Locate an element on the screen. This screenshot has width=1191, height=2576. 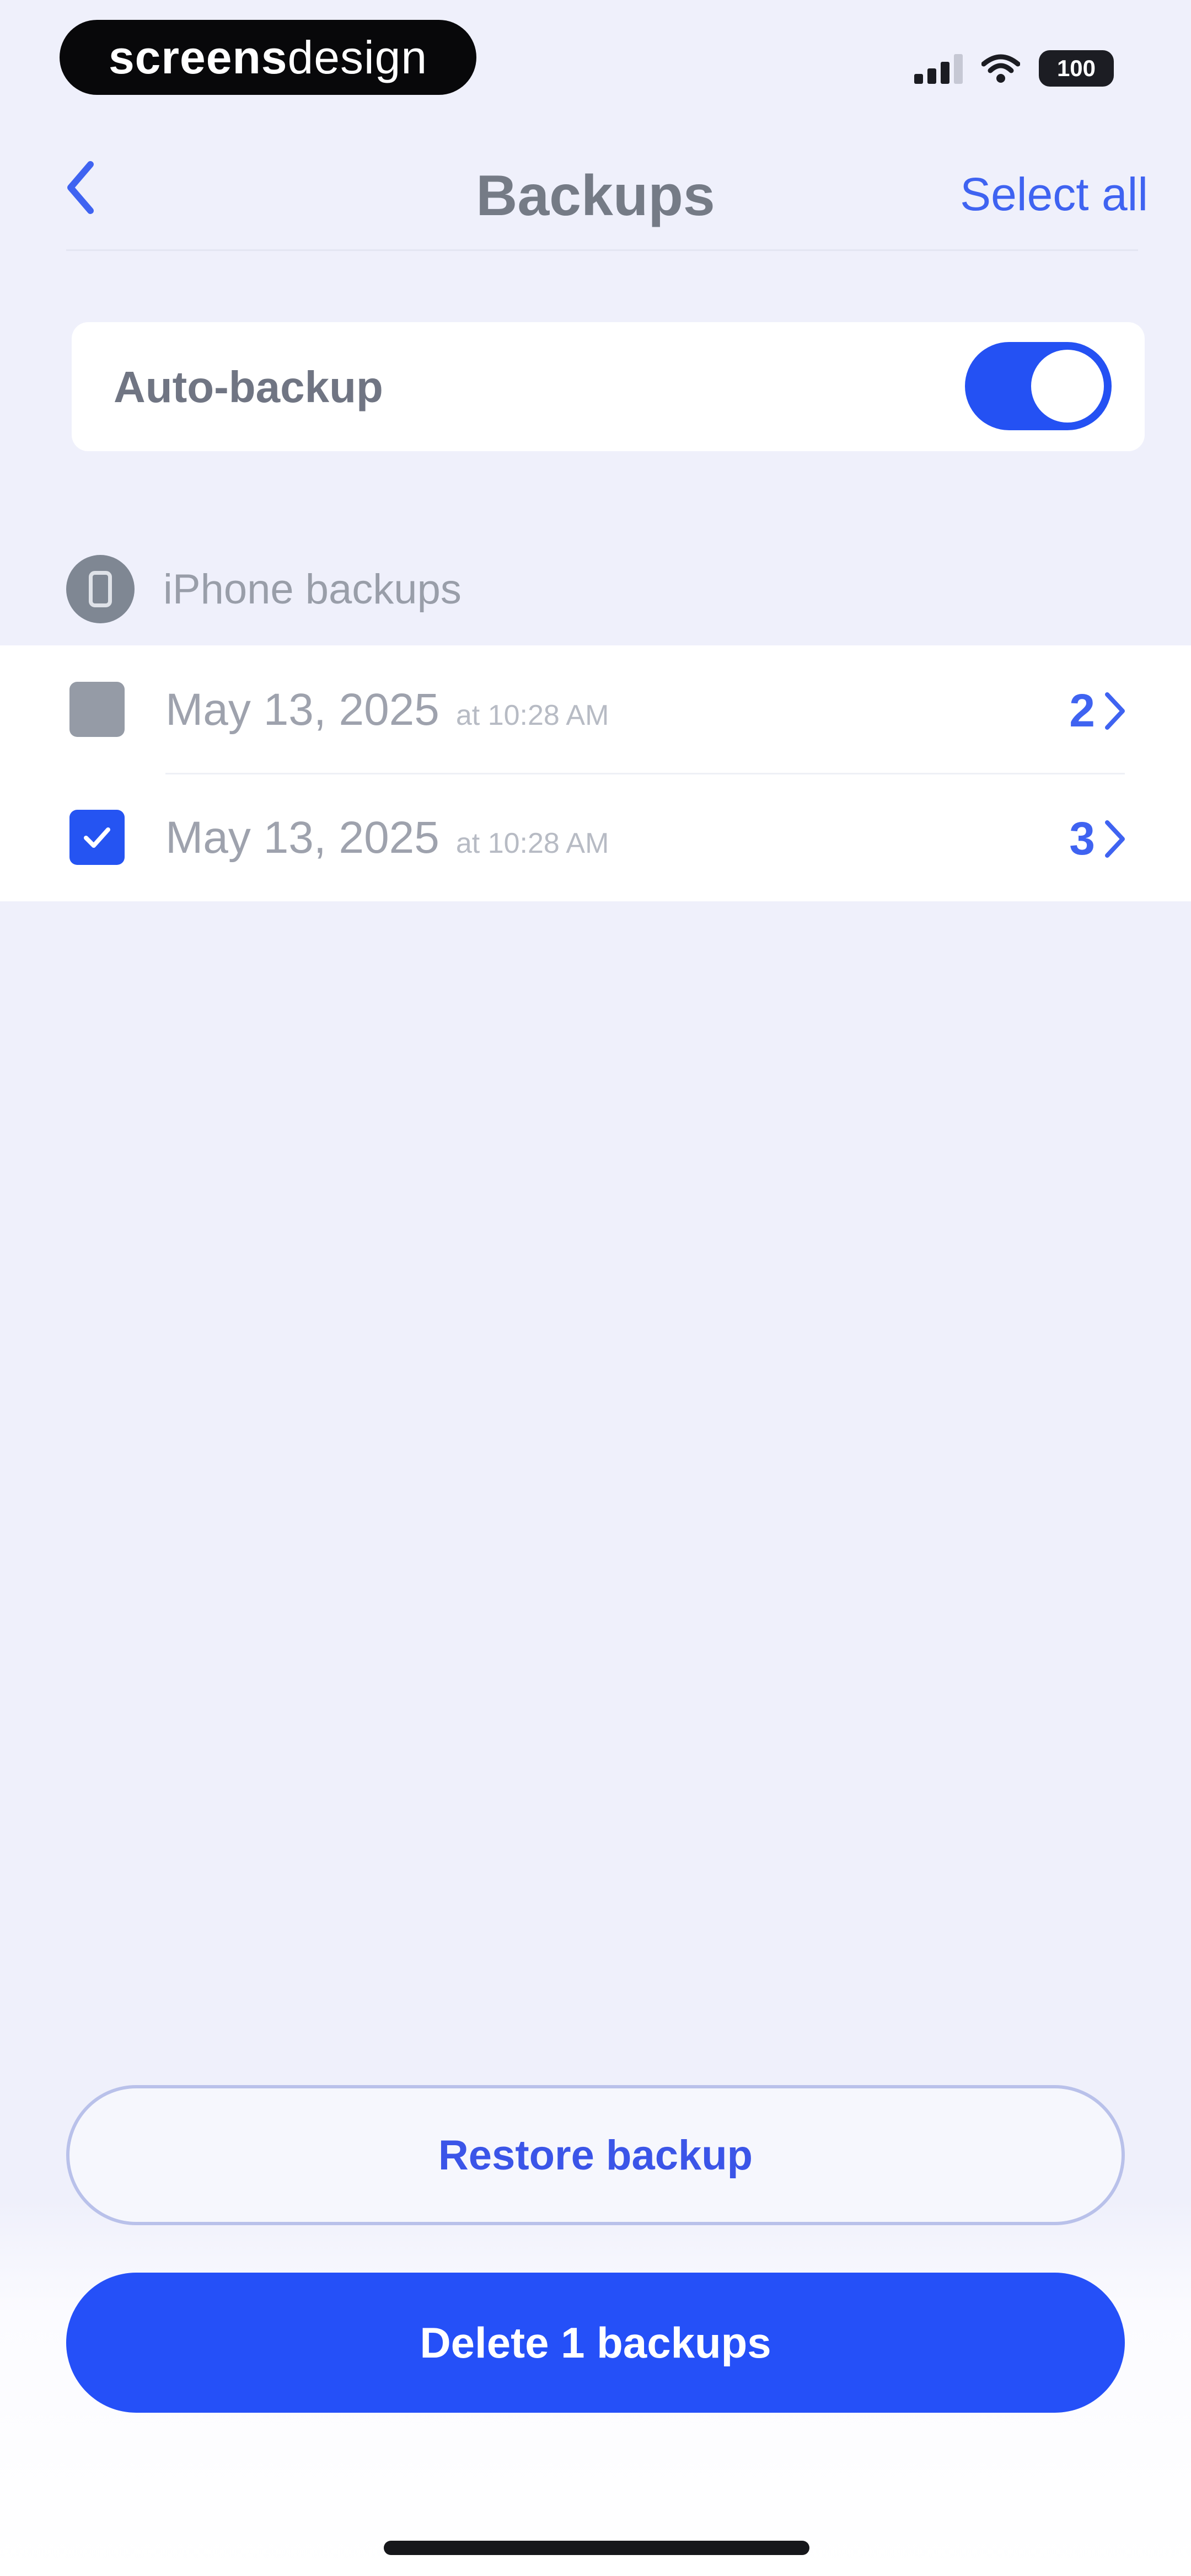
section-title: iPhone backups is located at coordinates (312, 589).